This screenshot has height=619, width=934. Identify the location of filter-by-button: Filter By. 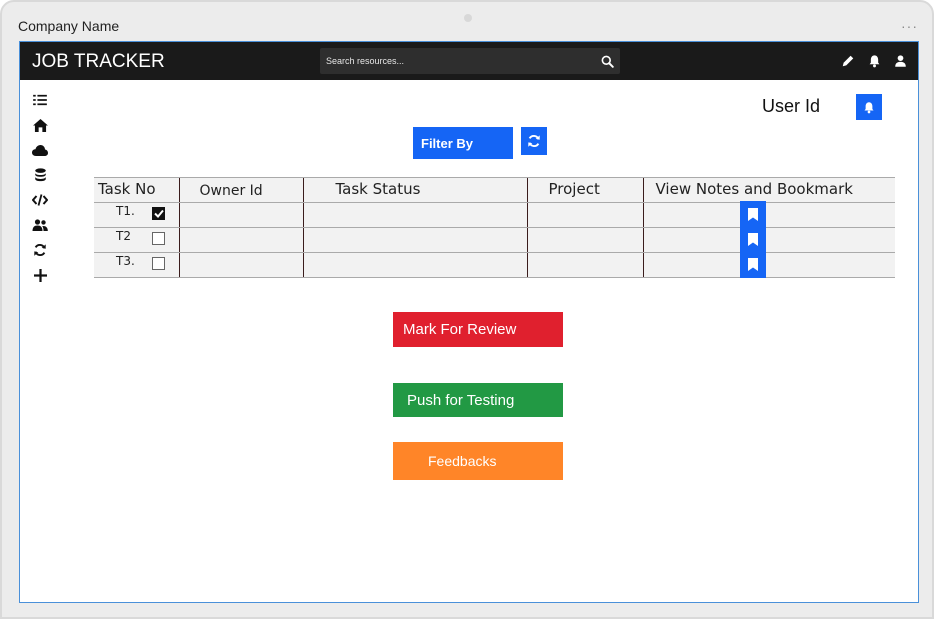
(463, 143).